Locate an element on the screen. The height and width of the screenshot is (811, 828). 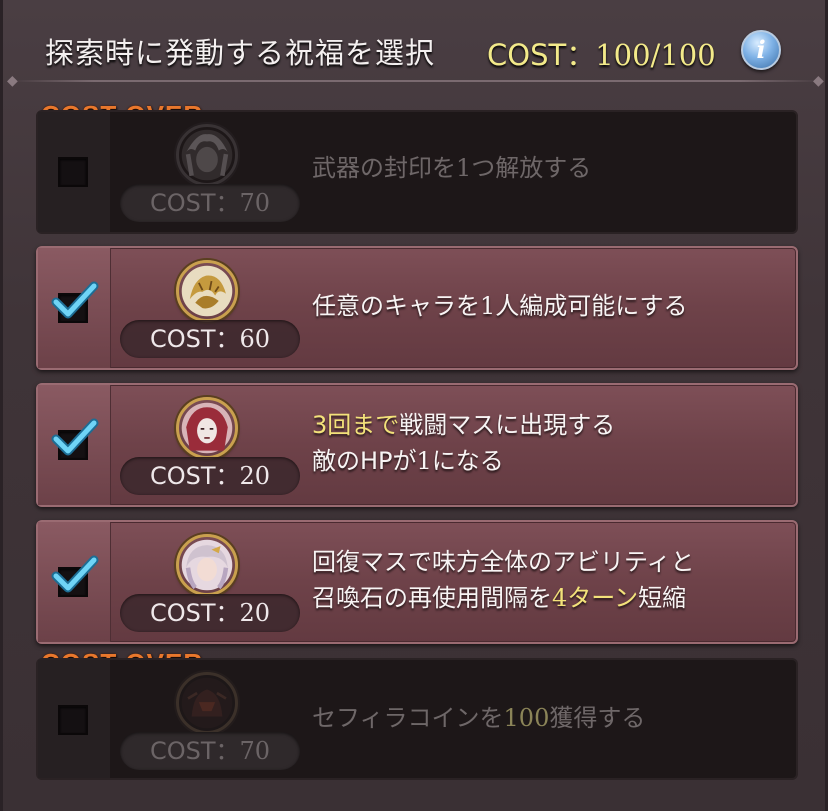
info-icon: i is located at coordinates (761, 50).